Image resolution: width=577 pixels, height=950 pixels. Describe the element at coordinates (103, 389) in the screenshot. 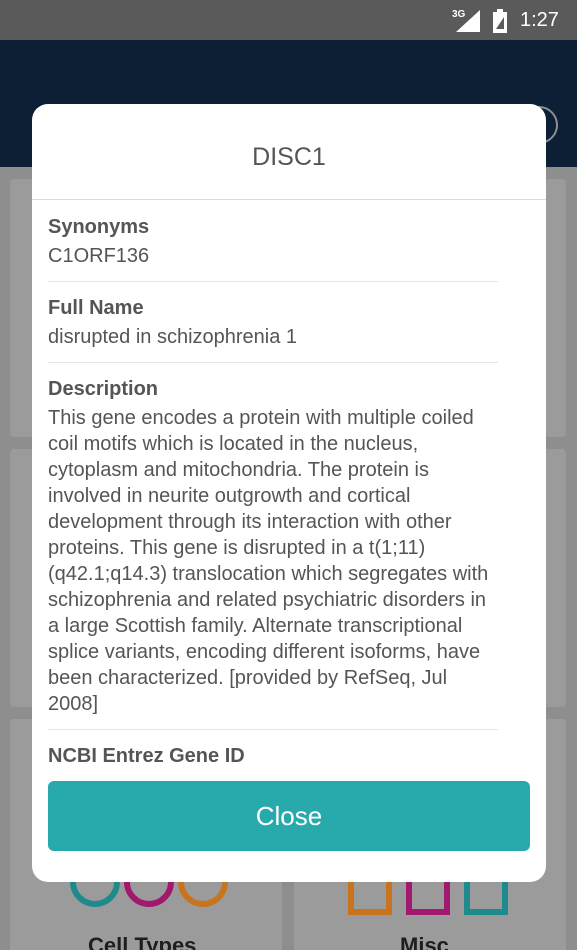

I see `section-label: Description` at that location.